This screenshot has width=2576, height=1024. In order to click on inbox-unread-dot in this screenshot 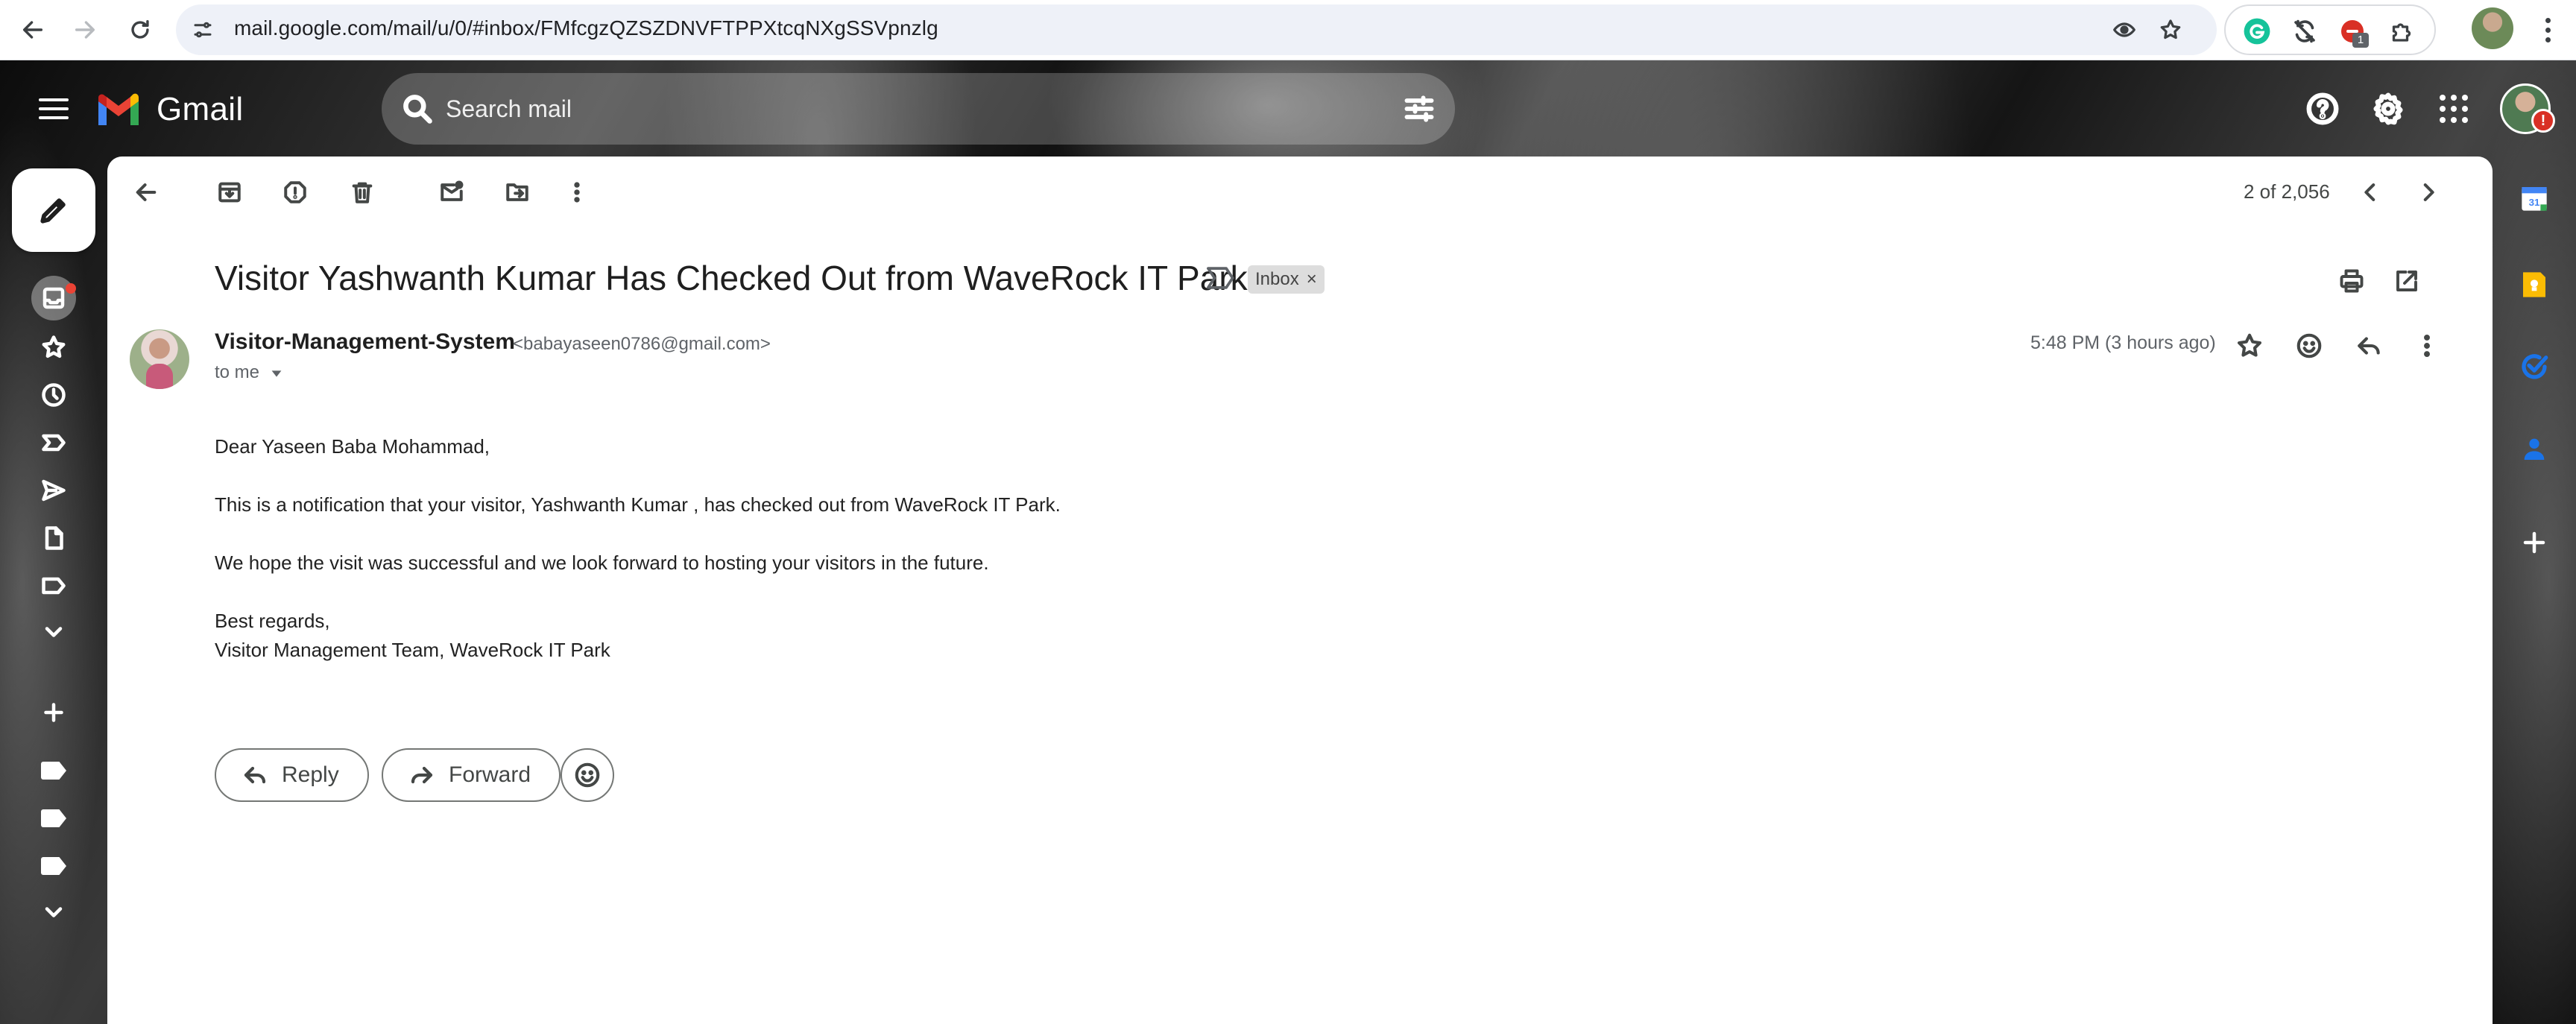, I will do `click(71, 288)`.